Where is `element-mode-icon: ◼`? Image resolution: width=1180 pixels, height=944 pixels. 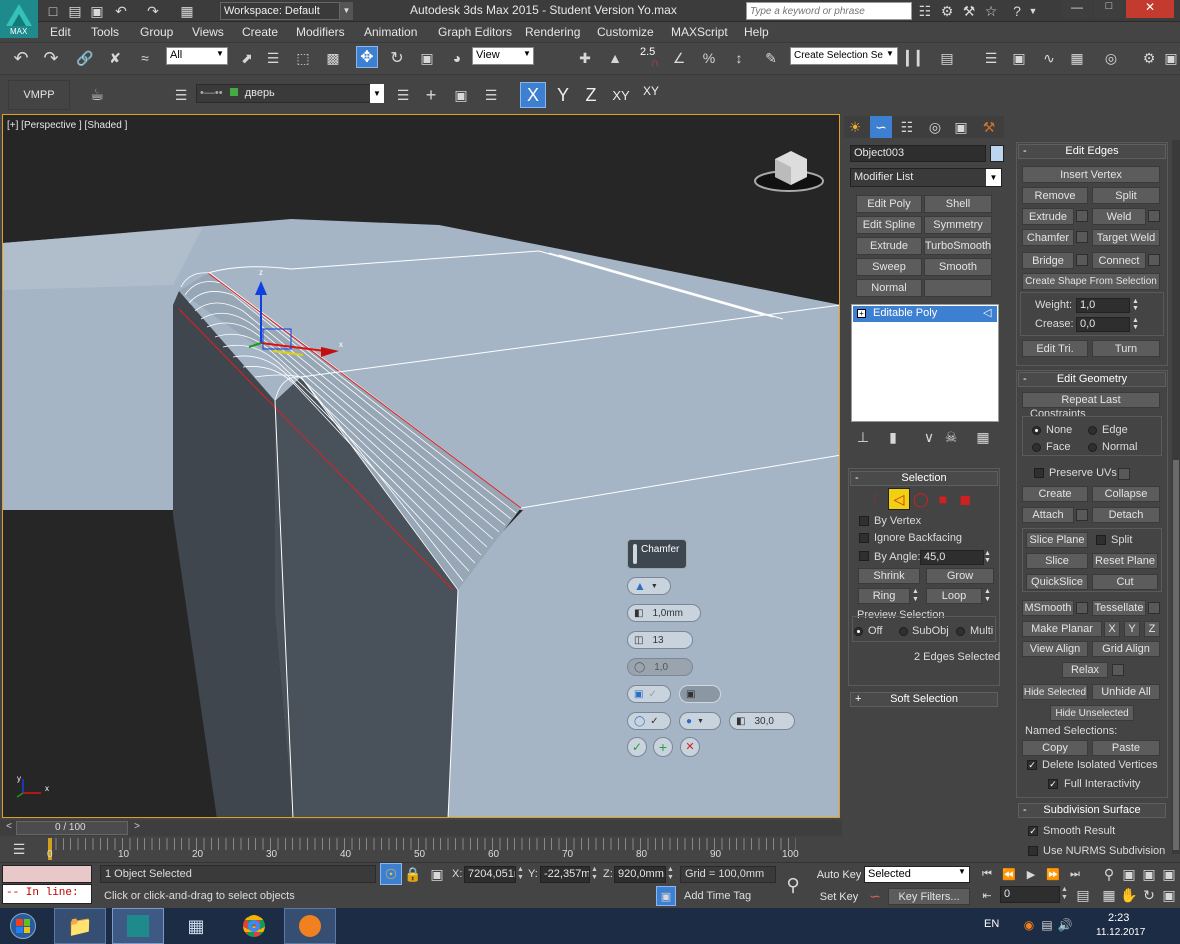
element-mode-icon: ◼ is located at coordinates (965, 499).